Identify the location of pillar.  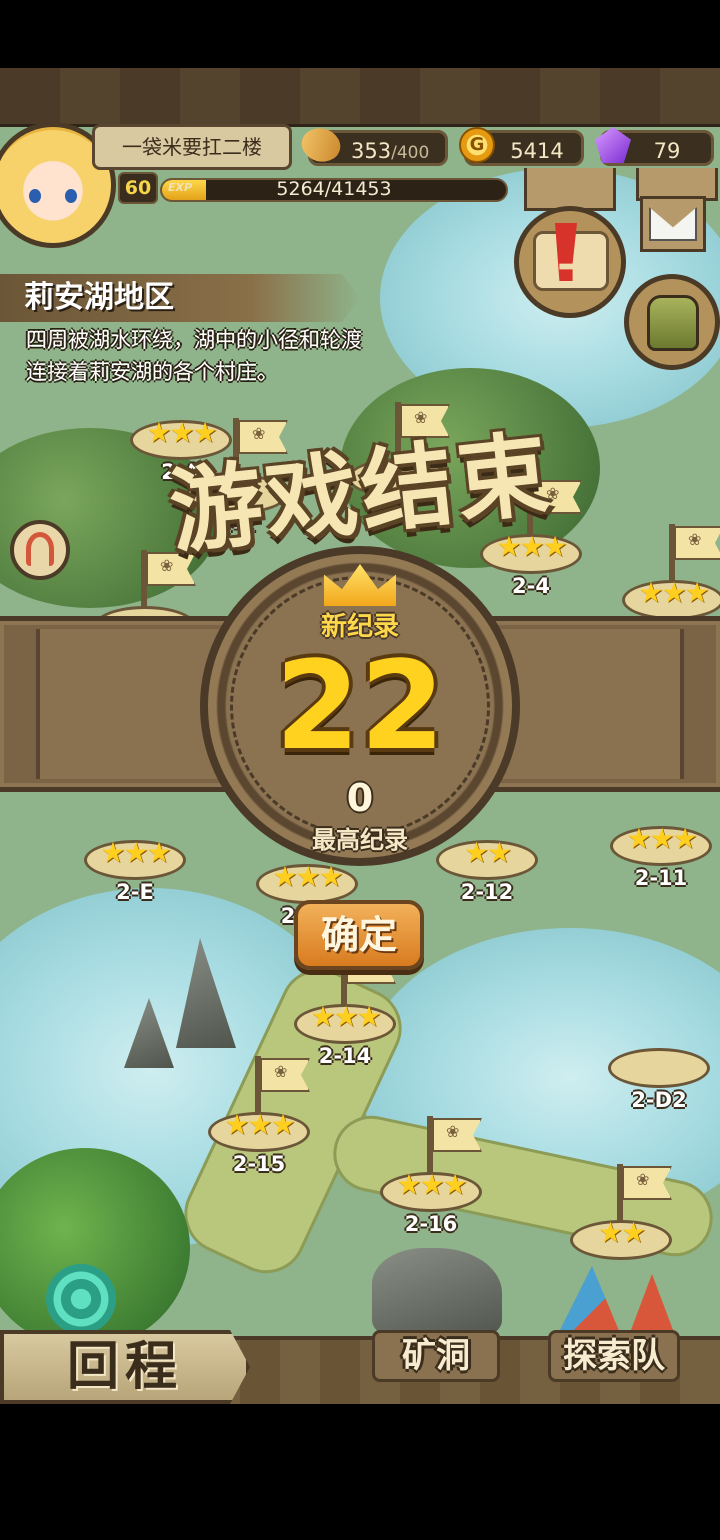
(570, 189).